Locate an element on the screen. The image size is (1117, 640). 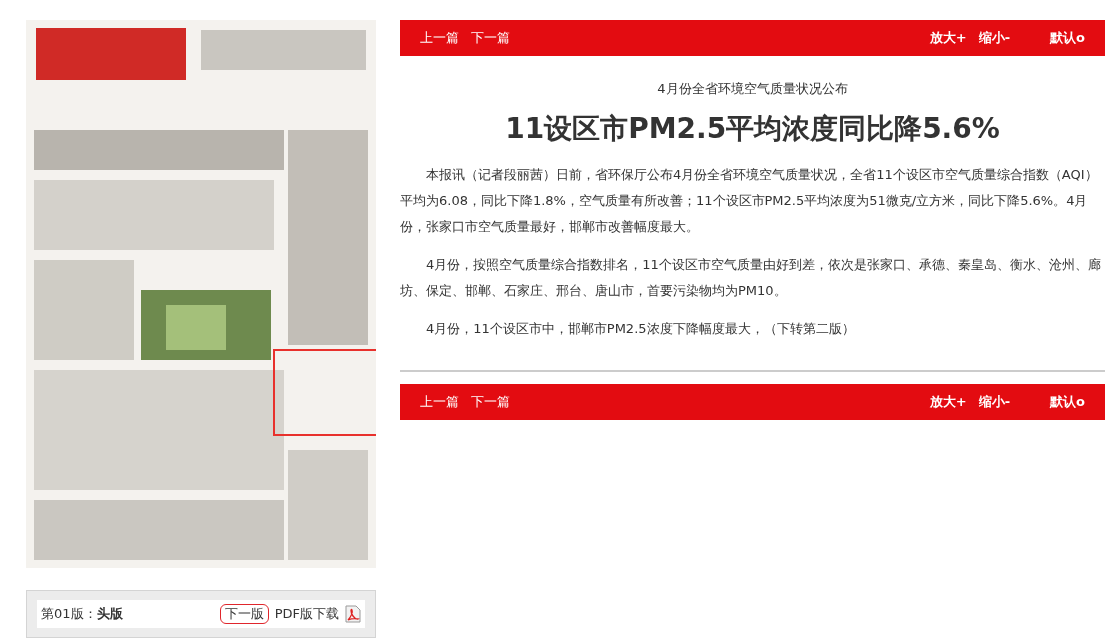
article-paragraph: 4月份，按照空气质量综合指数排名，11个设区市空气质量由好到差，依次是张家口、承德、秦皇岛、衡水、沧州、廊坊、保定、邯郸、石家庄、邢台、唐山市，首要污染物均为PM10。 is located at coordinates (751, 278).